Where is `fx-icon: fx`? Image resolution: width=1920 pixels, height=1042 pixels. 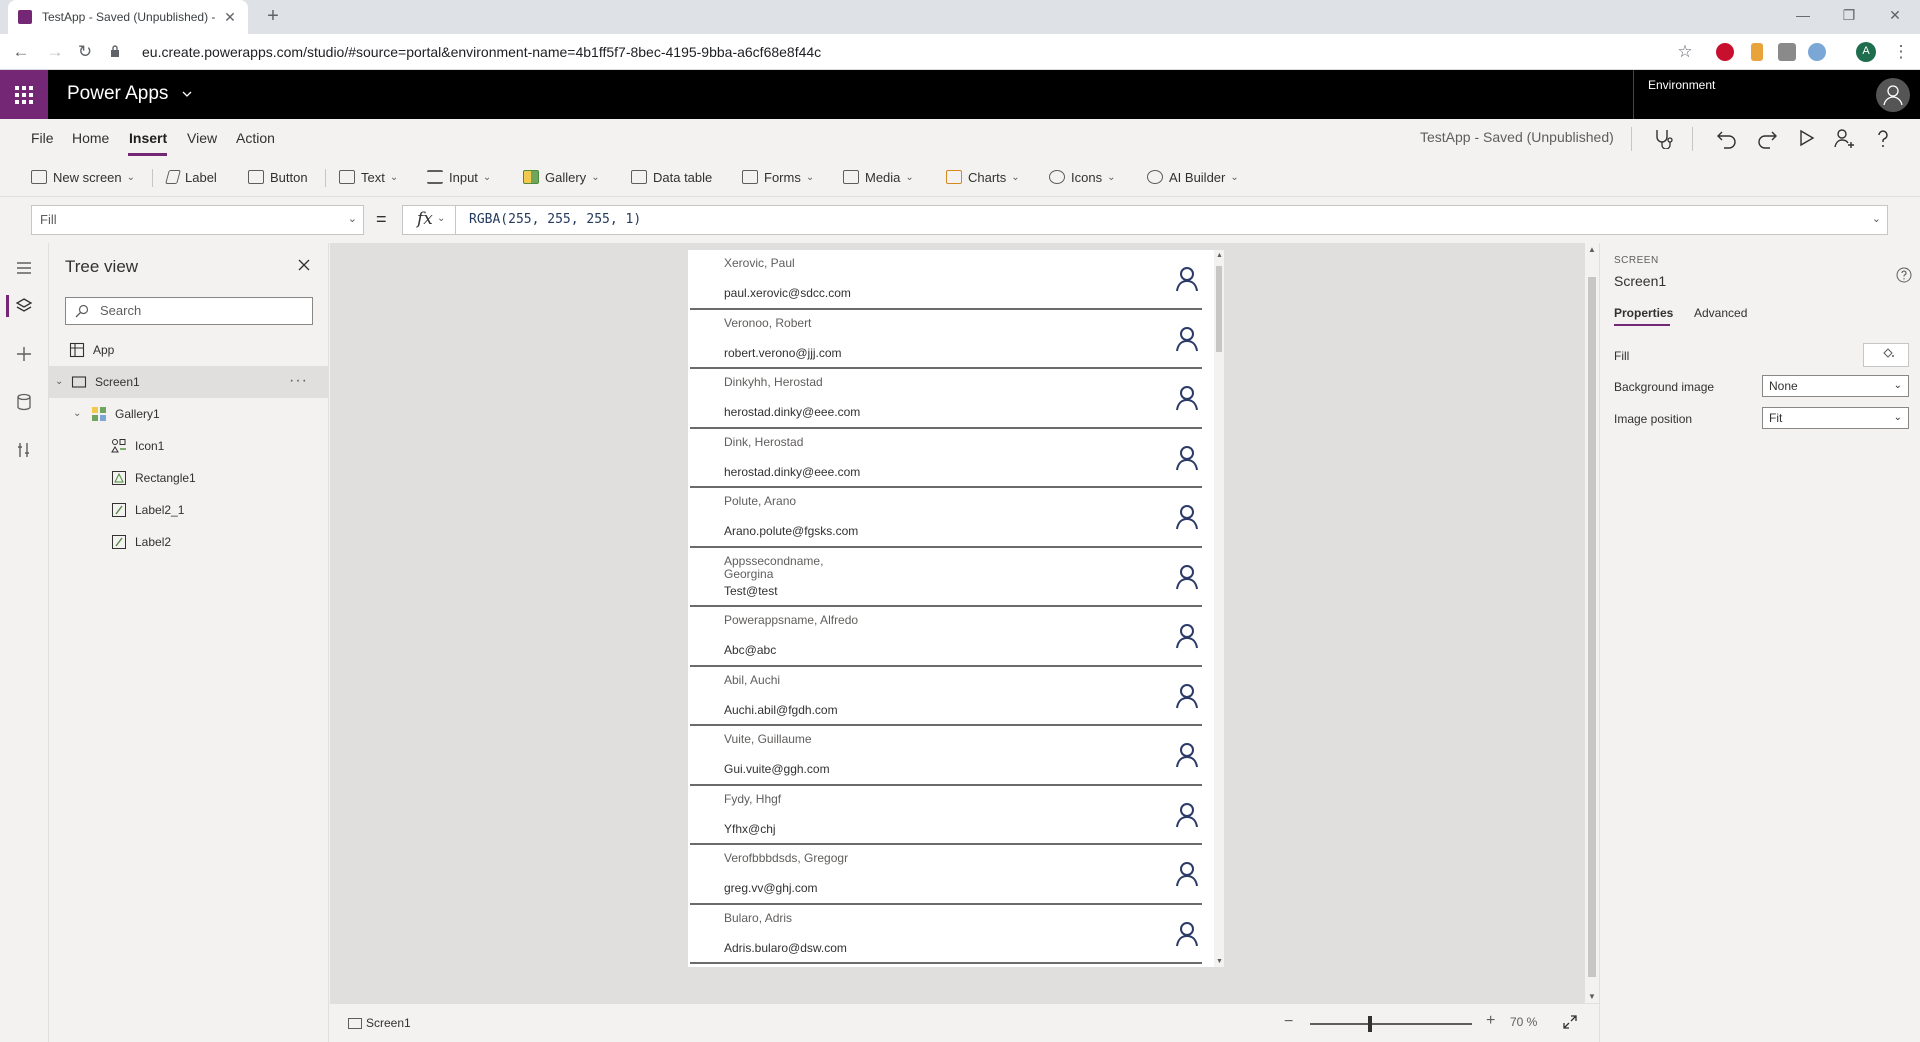 fx-icon: fx is located at coordinates (425, 219).